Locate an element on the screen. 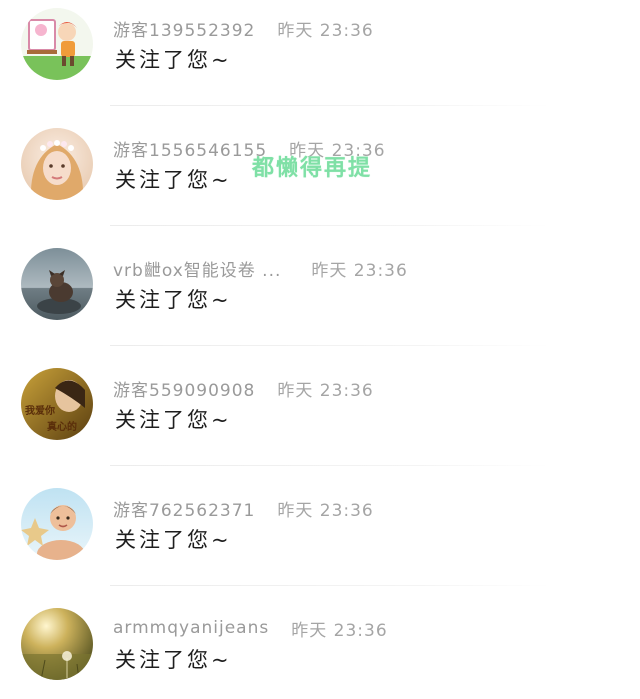 The height and width of the screenshot is (699, 640). avatar-text-line1: 我爱你 is located at coordinates (40, 410).